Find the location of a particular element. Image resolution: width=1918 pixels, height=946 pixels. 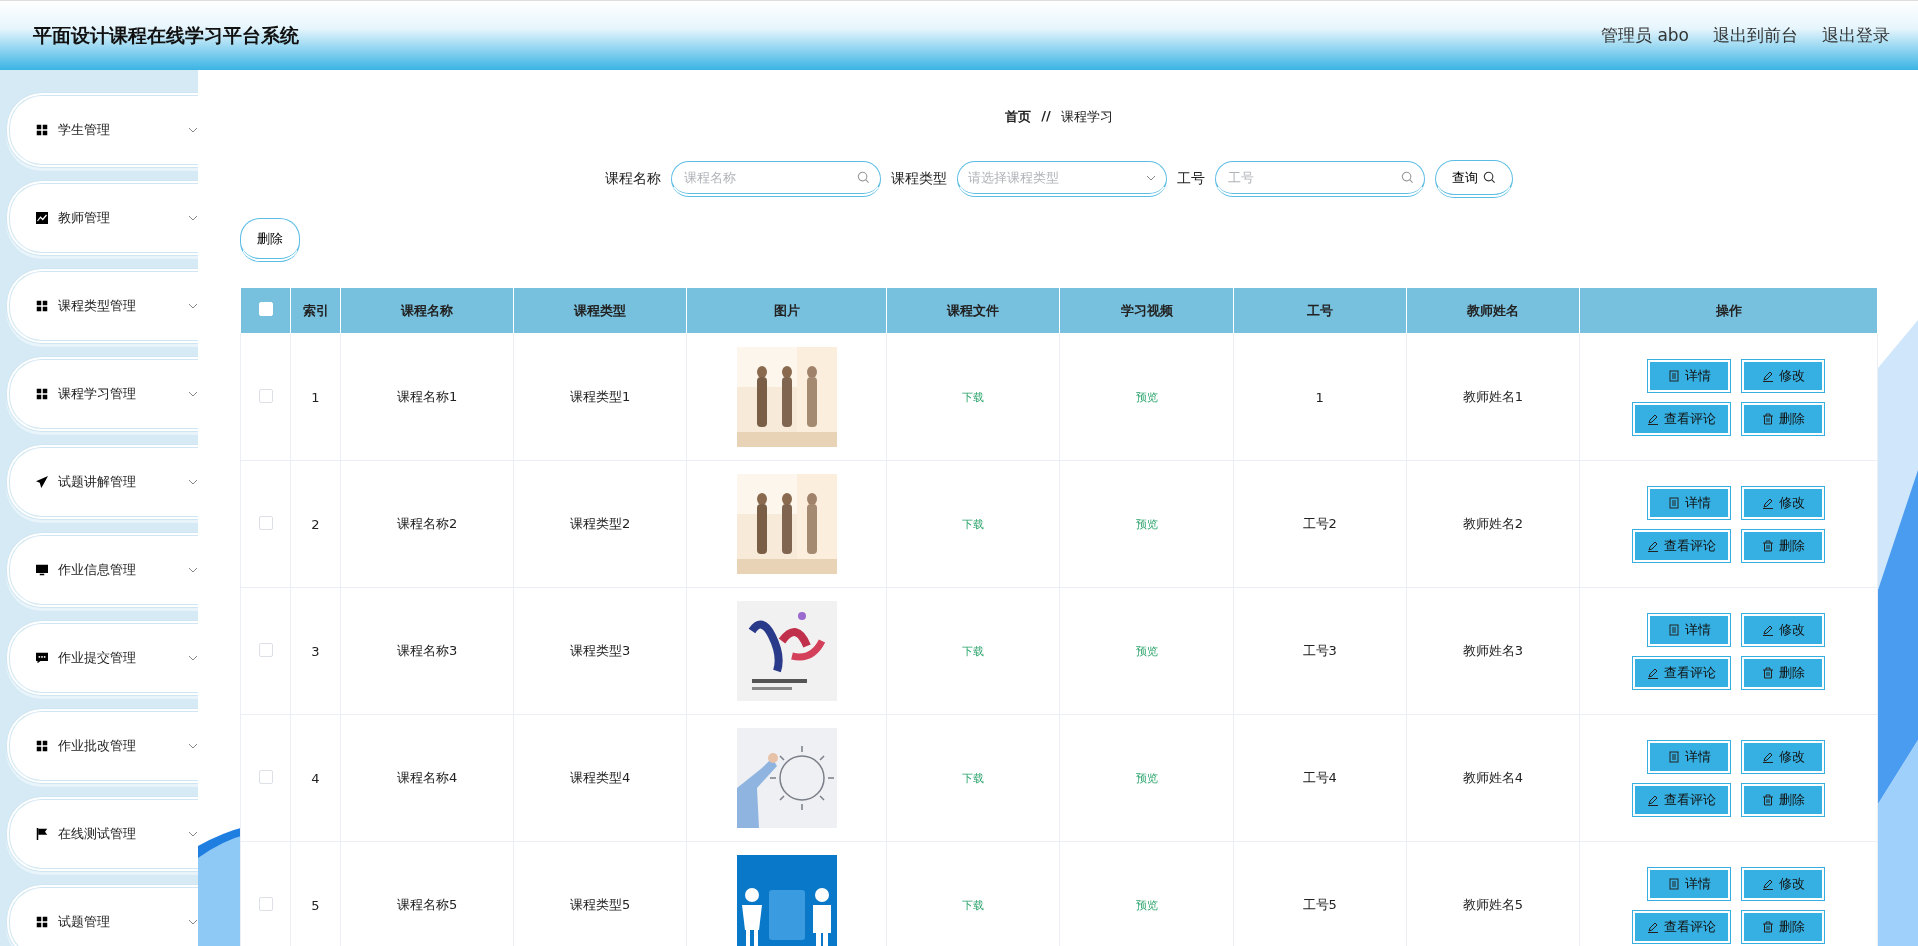

menu-label: 作业提交管理 is located at coordinates (97, 658).